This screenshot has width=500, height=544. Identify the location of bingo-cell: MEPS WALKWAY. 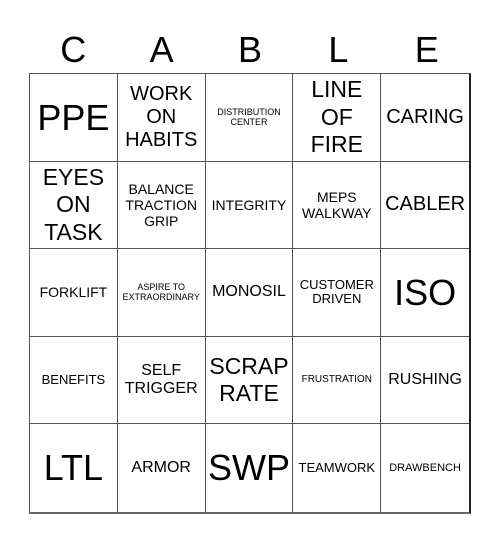
(337, 205).